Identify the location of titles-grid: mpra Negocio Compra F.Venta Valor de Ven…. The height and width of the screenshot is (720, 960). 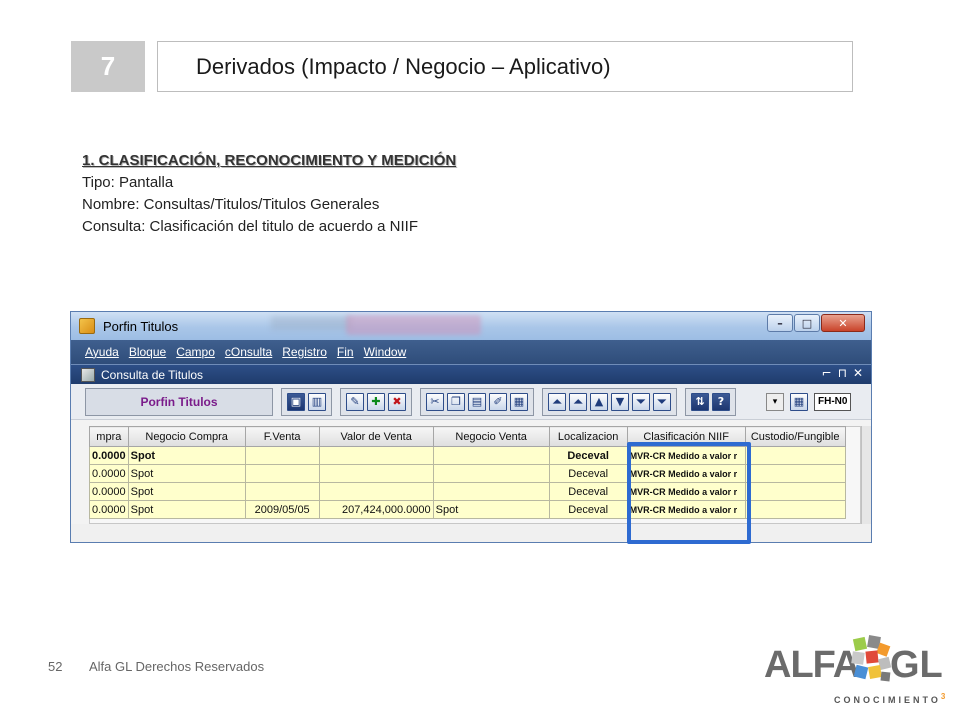
(467, 472).